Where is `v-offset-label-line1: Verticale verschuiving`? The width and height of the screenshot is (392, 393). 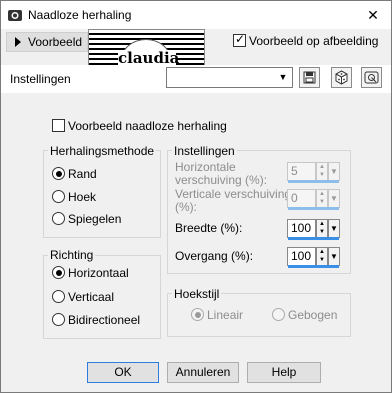 v-offset-label-line1: Verticale verschuiving is located at coordinates (233, 194).